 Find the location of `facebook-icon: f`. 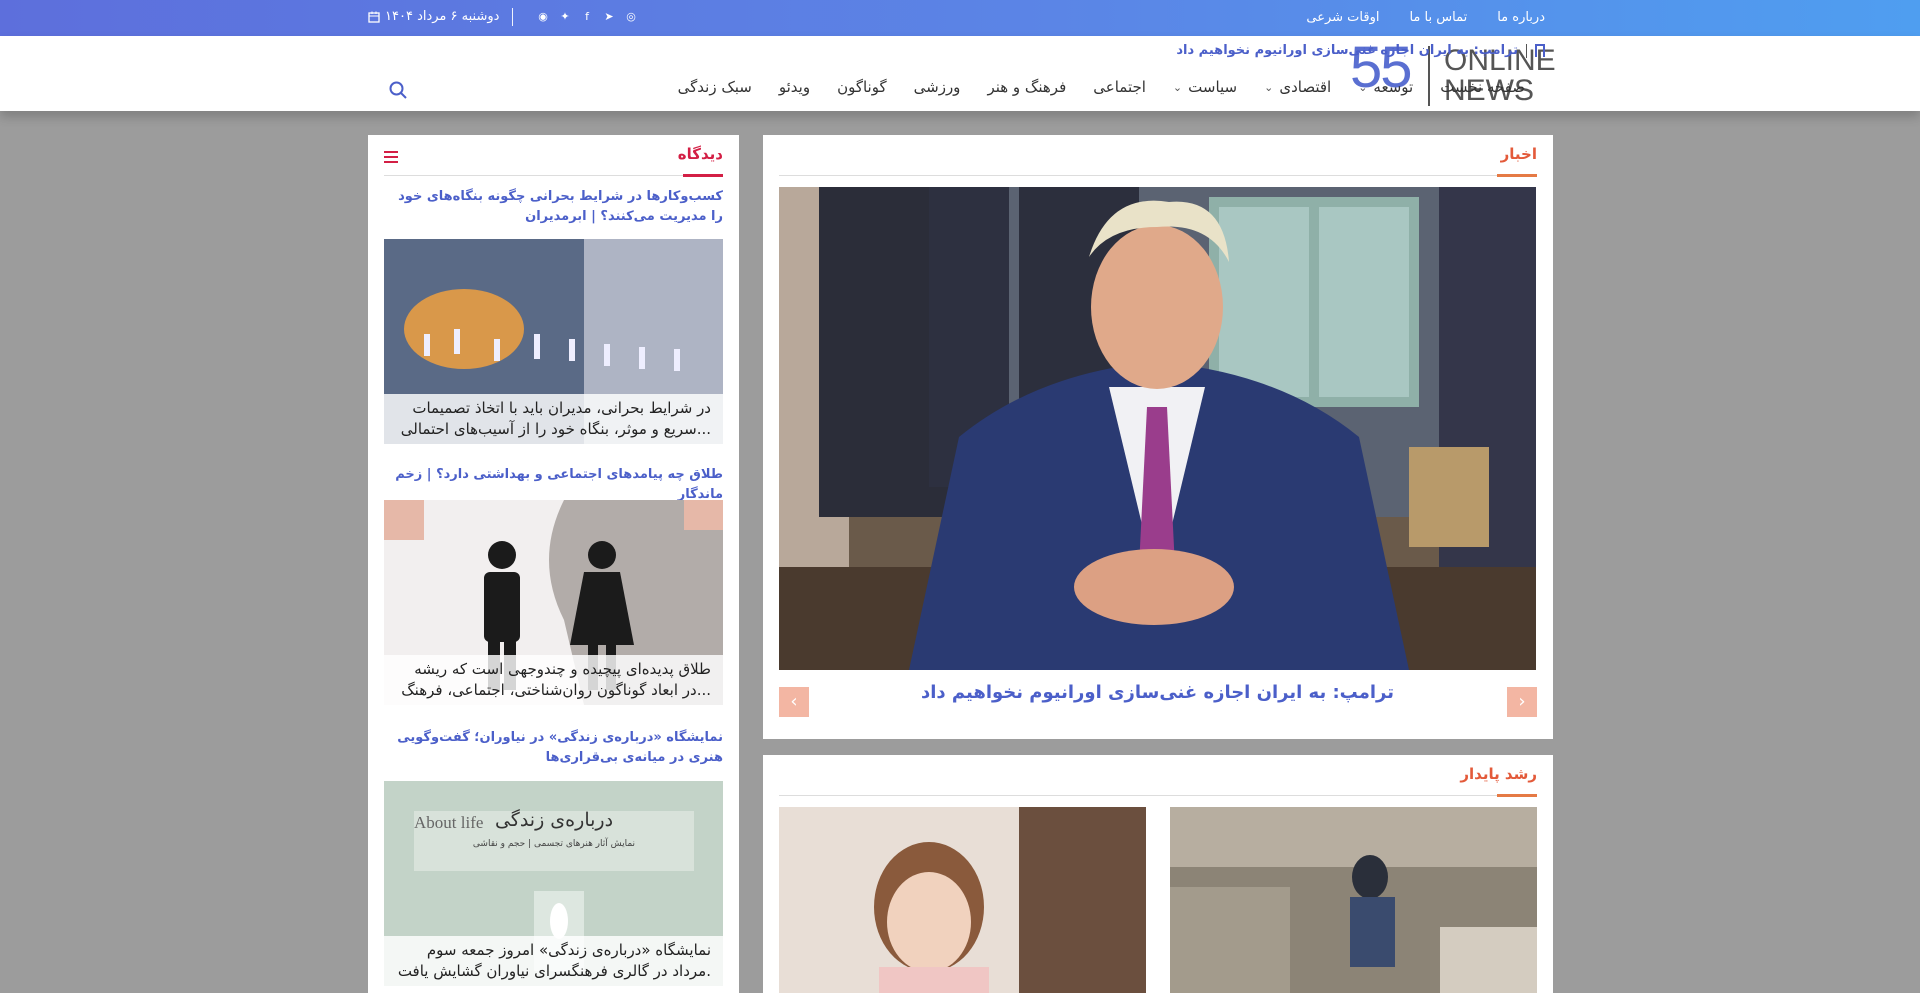

facebook-icon: f is located at coordinates (587, 17).